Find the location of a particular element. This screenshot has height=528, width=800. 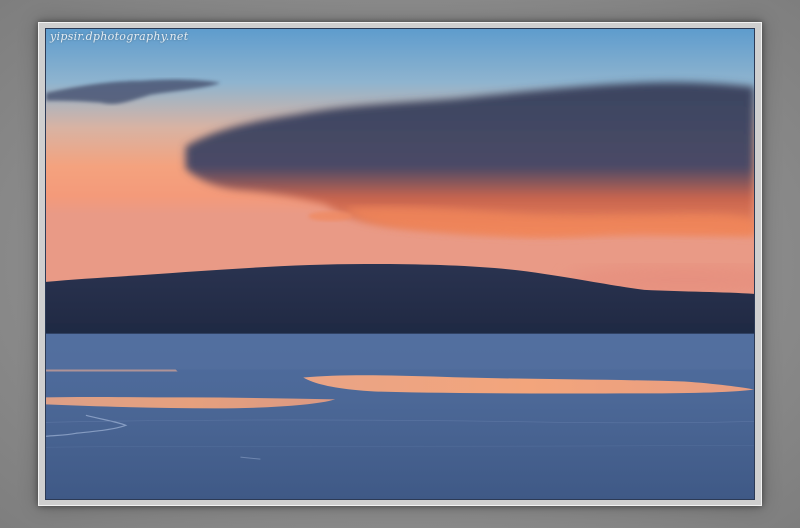

lake-upper is located at coordinates (400, 351).